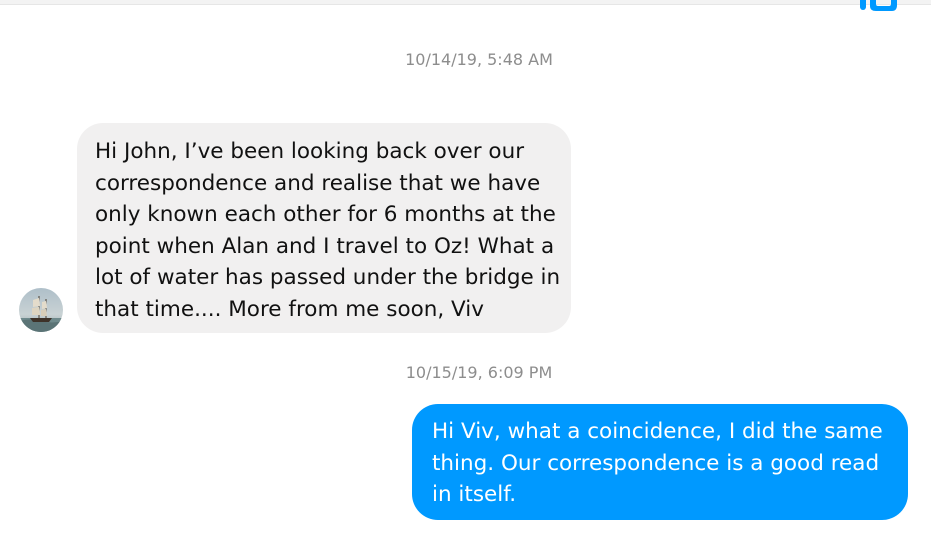 The width and height of the screenshot is (931, 543). I want to click on message-text-line: Hi John, I’ve been looking back over our, so click(310, 151).